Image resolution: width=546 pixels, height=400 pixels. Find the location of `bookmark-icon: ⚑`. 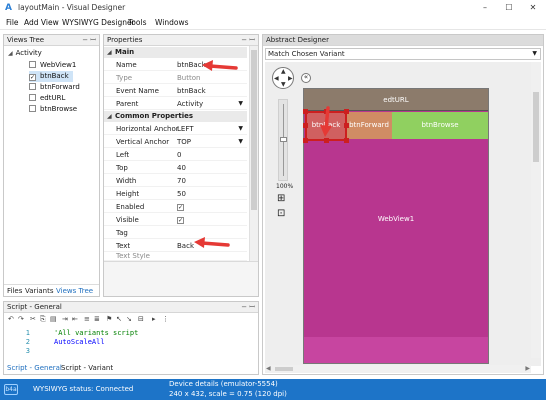

bookmark-icon: ⚑ is located at coordinates (109, 319).